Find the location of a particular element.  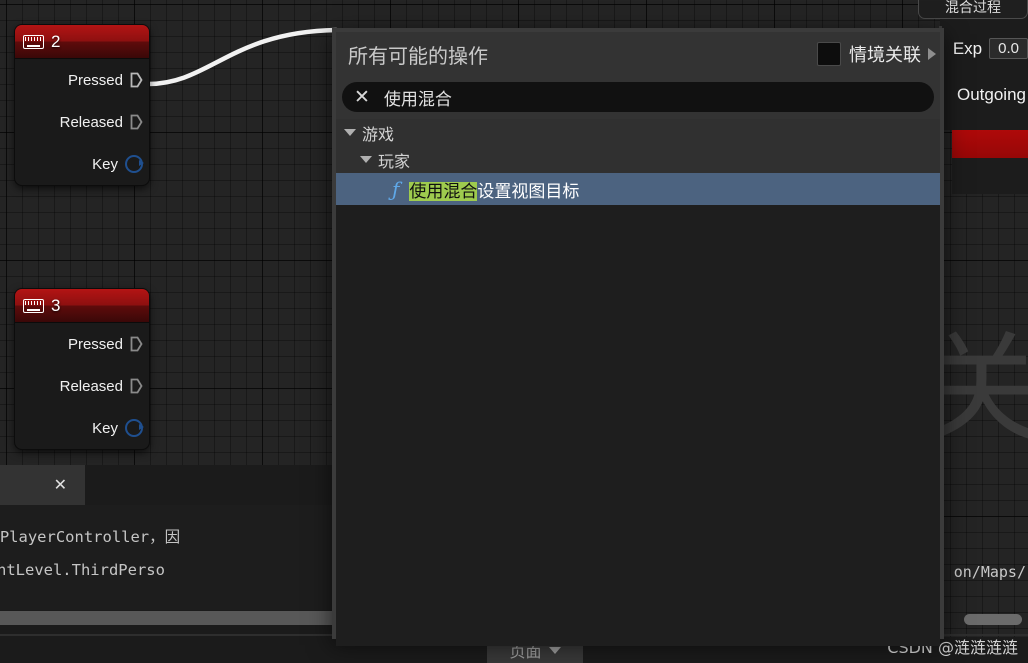

close-icon: ✕ is located at coordinates (60, 485).